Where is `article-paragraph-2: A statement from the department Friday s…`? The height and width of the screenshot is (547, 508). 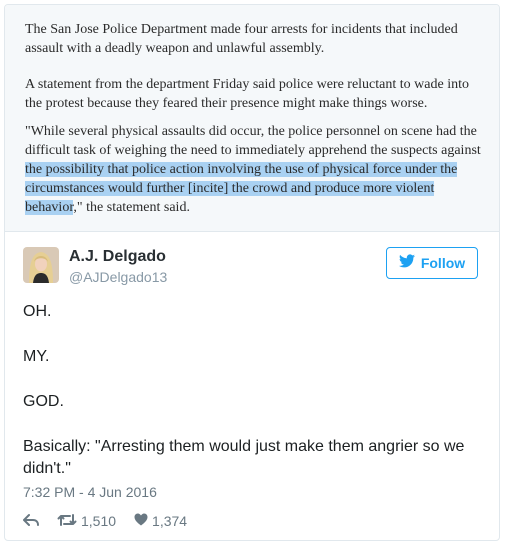
article-paragraph-2: A statement from the department Friday s… is located at coordinates (247, 94).